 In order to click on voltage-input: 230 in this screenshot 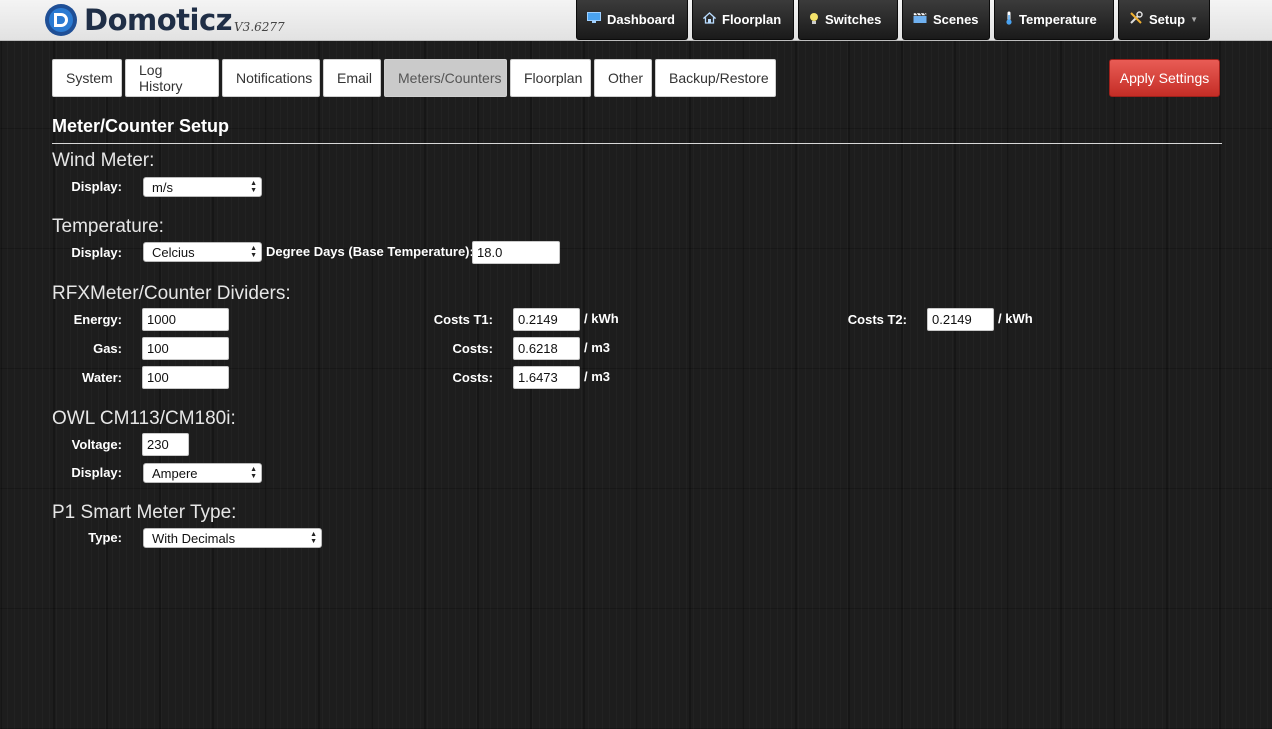, I will do `click(165, 444)`.